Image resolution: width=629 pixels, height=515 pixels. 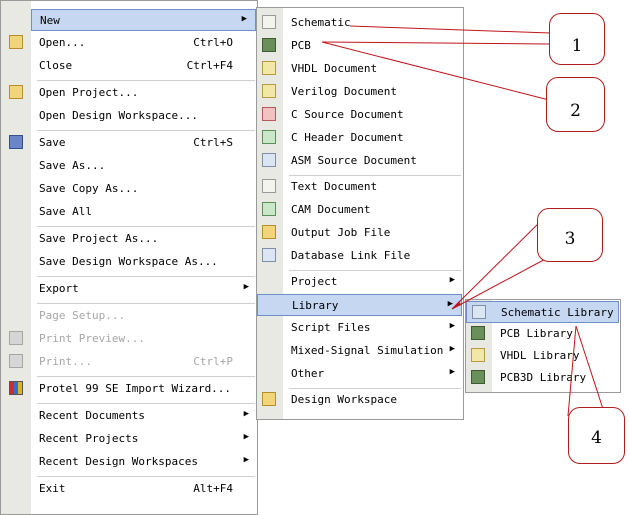 I want to click on callout-3-number: 3, so click(x=570, y=239).